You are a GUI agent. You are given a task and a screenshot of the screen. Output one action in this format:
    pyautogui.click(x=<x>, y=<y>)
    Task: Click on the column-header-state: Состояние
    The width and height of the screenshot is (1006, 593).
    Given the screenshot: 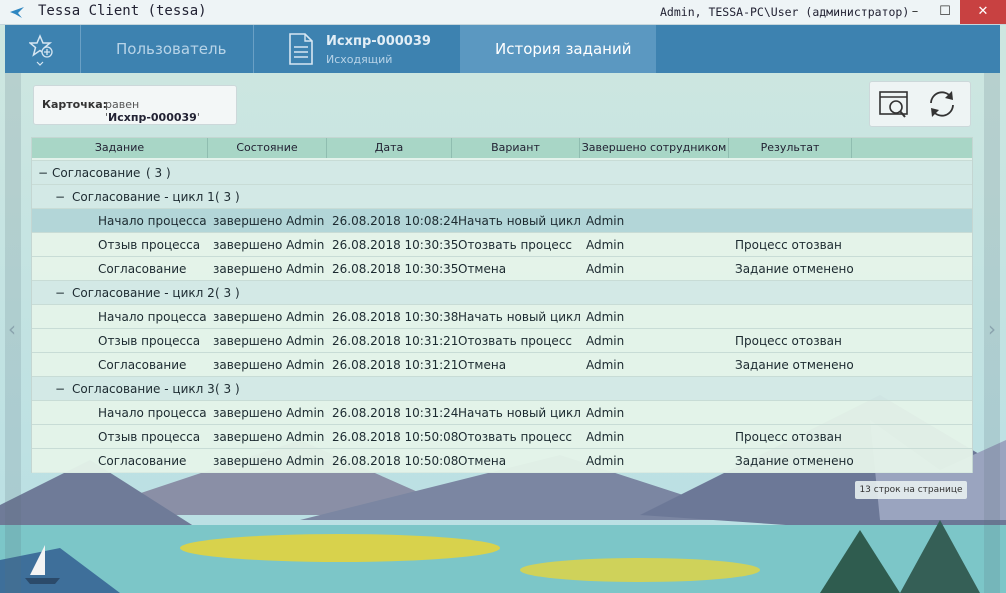 What is the action you would take?
    pyautogui.click(x=267, y=148)
    